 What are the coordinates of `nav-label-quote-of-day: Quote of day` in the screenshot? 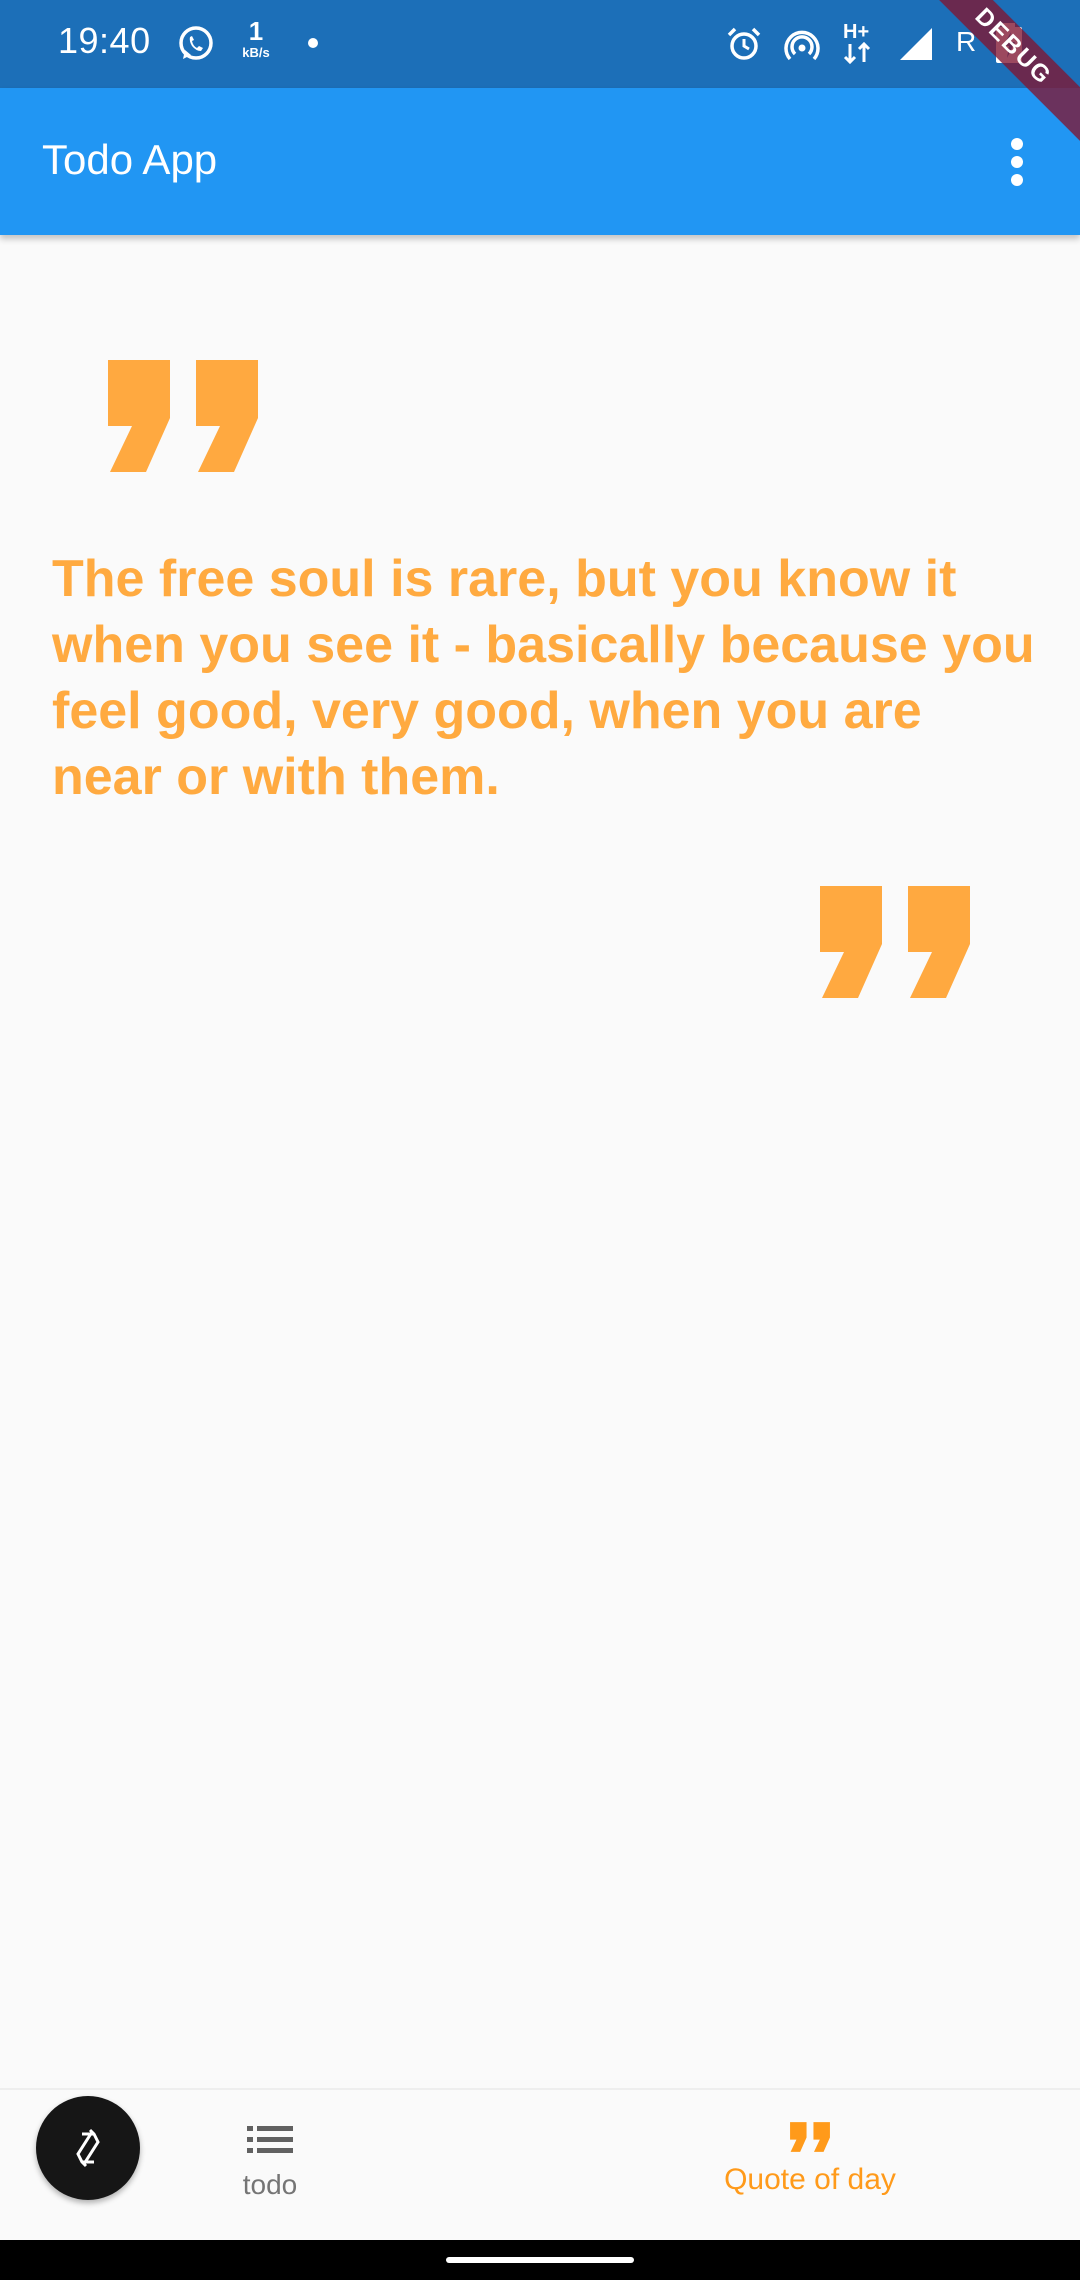 It's located at (810, 2179).